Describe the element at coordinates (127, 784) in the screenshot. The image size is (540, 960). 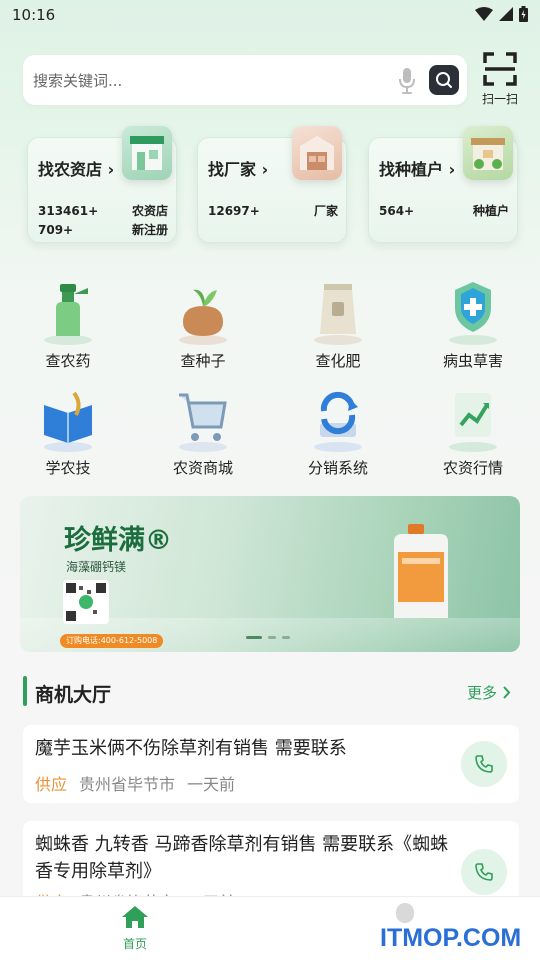
I see `post-location: 贵州省毕节市` at that location.